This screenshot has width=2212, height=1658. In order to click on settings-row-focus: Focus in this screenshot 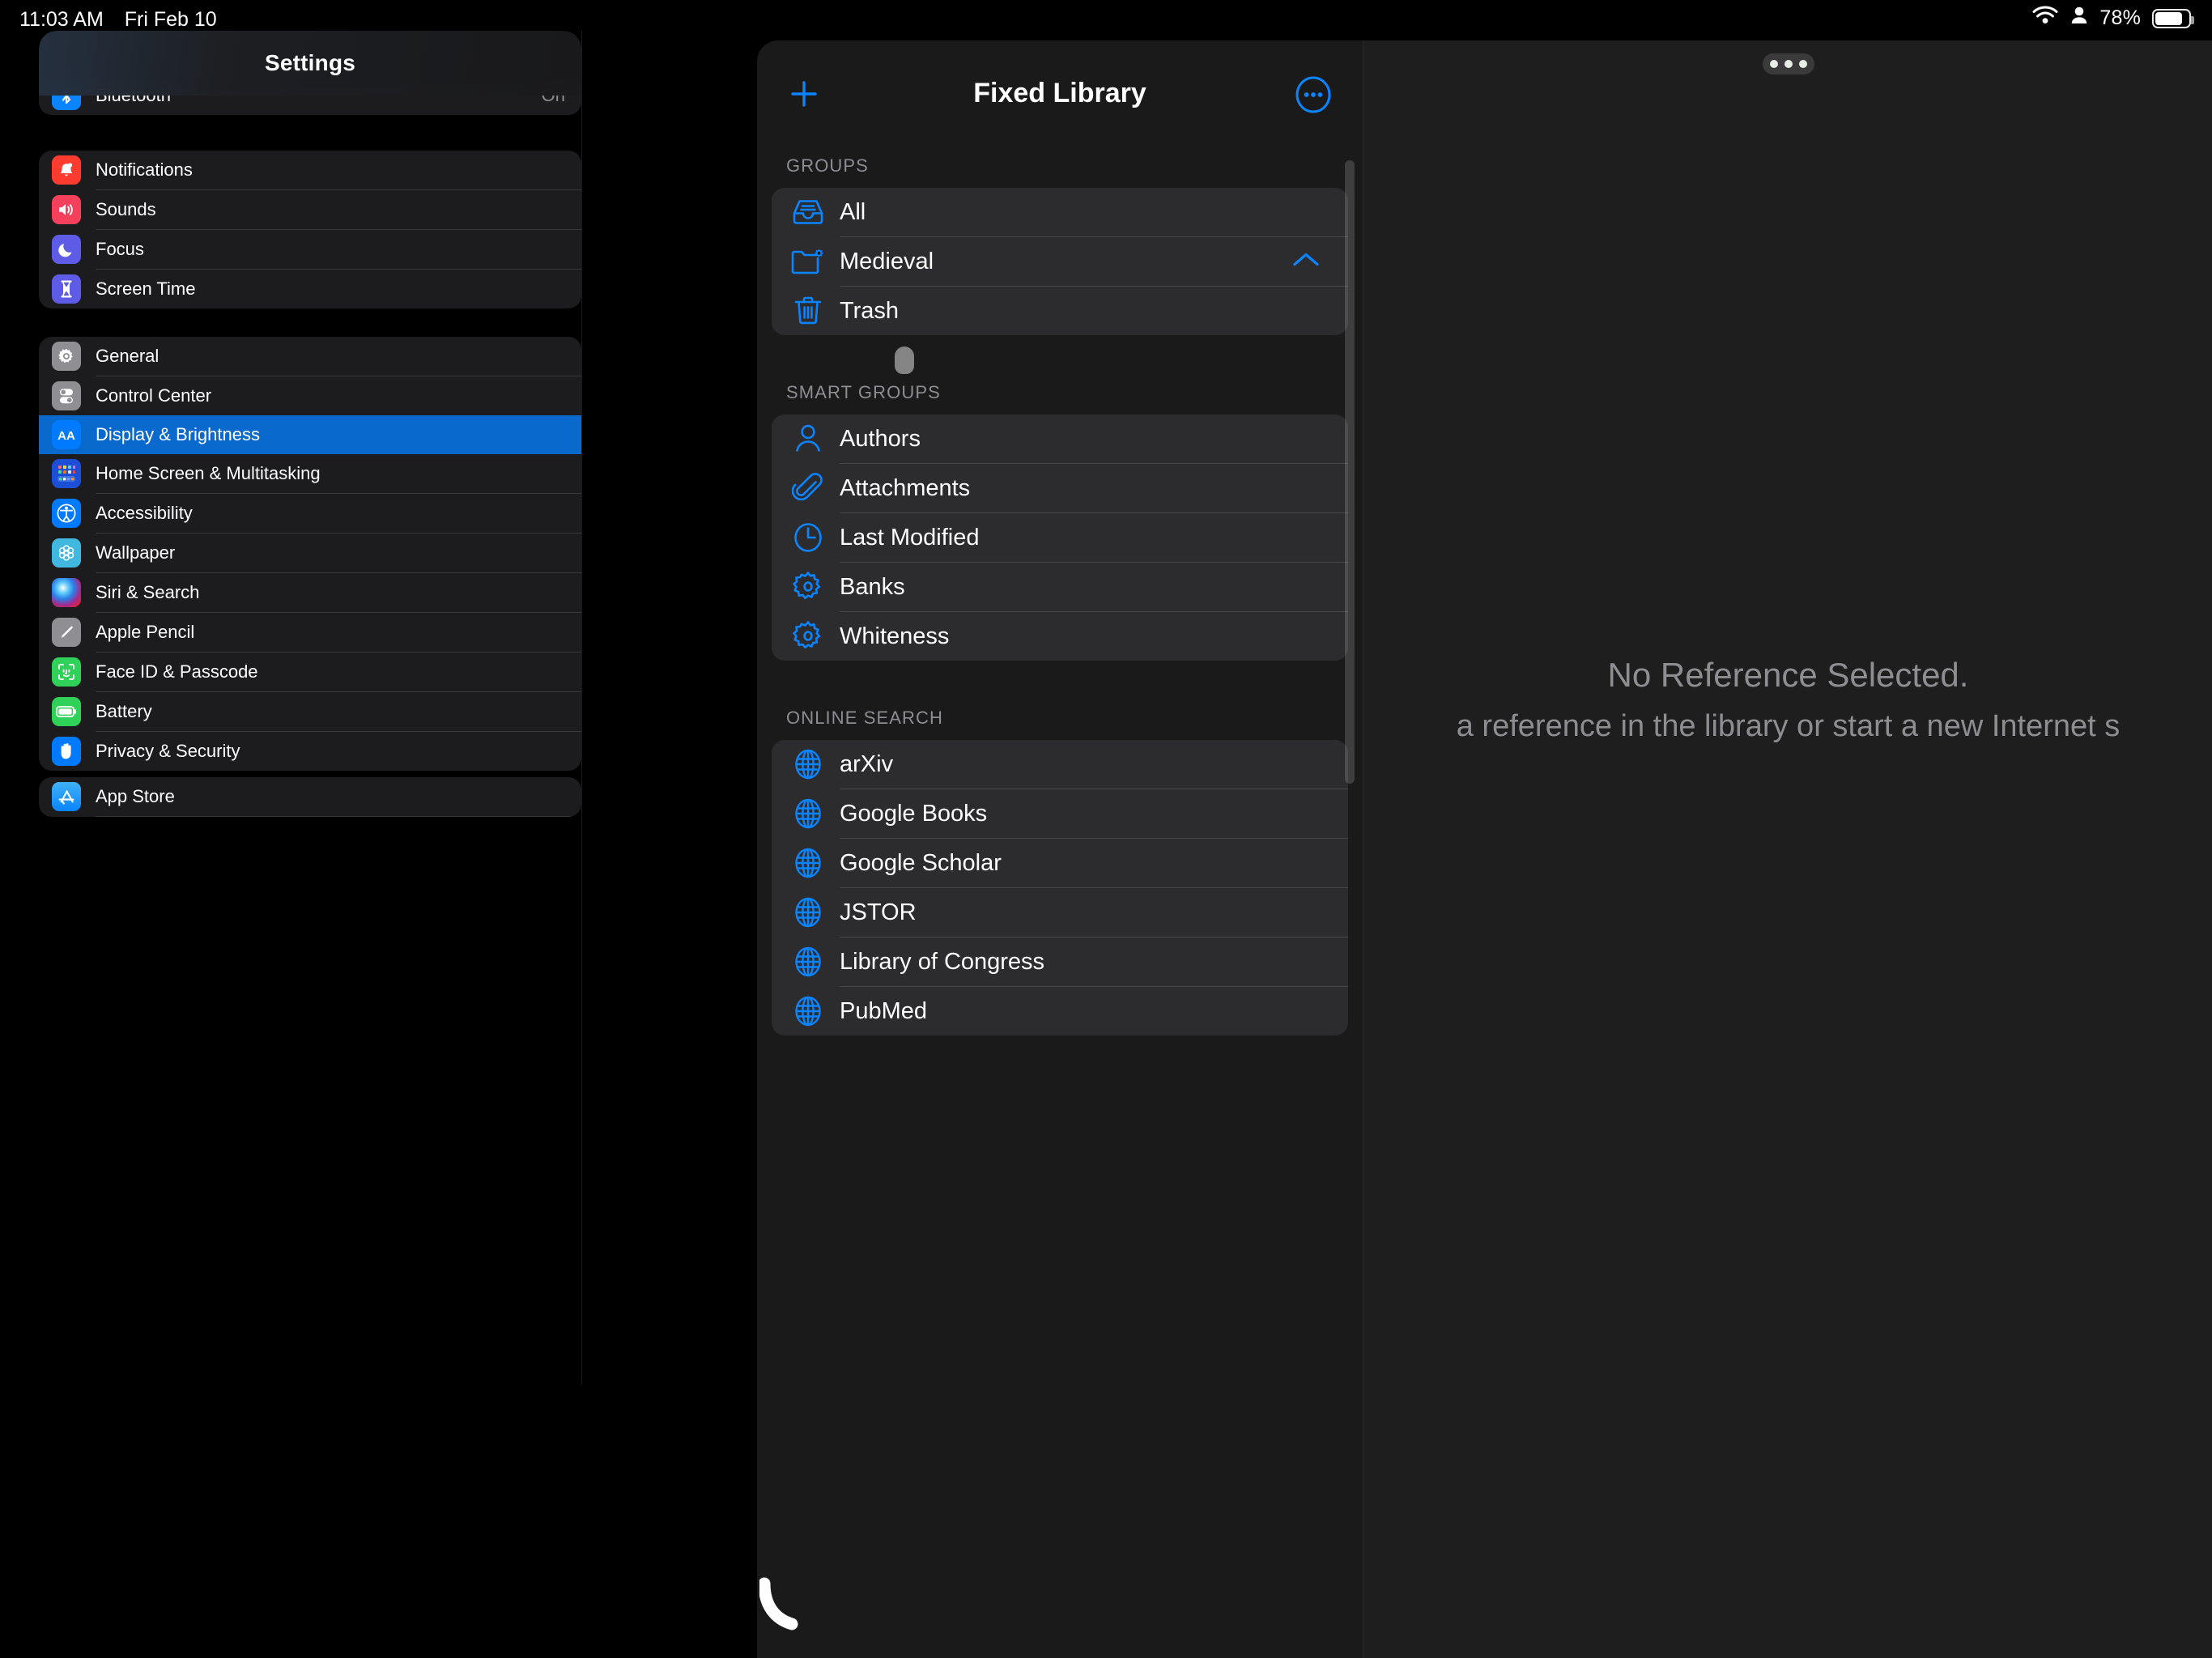, I will do `click(310, 249)`.